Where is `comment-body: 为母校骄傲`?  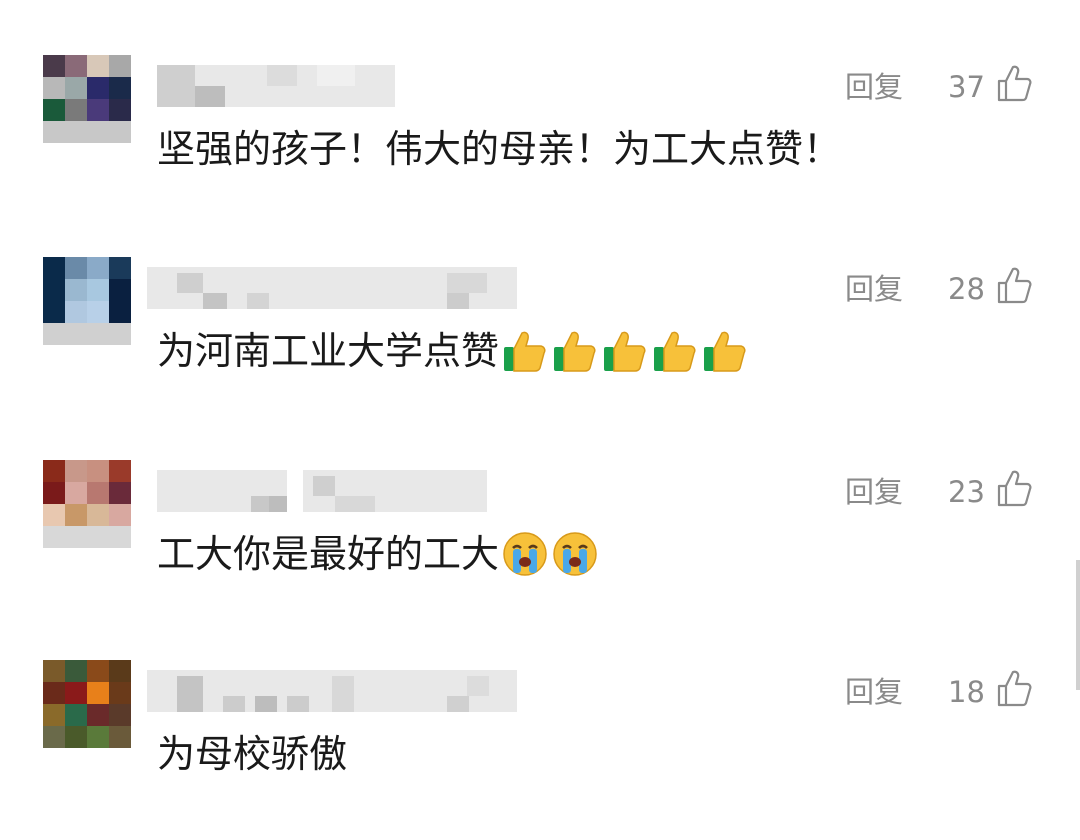 comment-body: 为母校骄傲 is located at coordinates (252, 754).